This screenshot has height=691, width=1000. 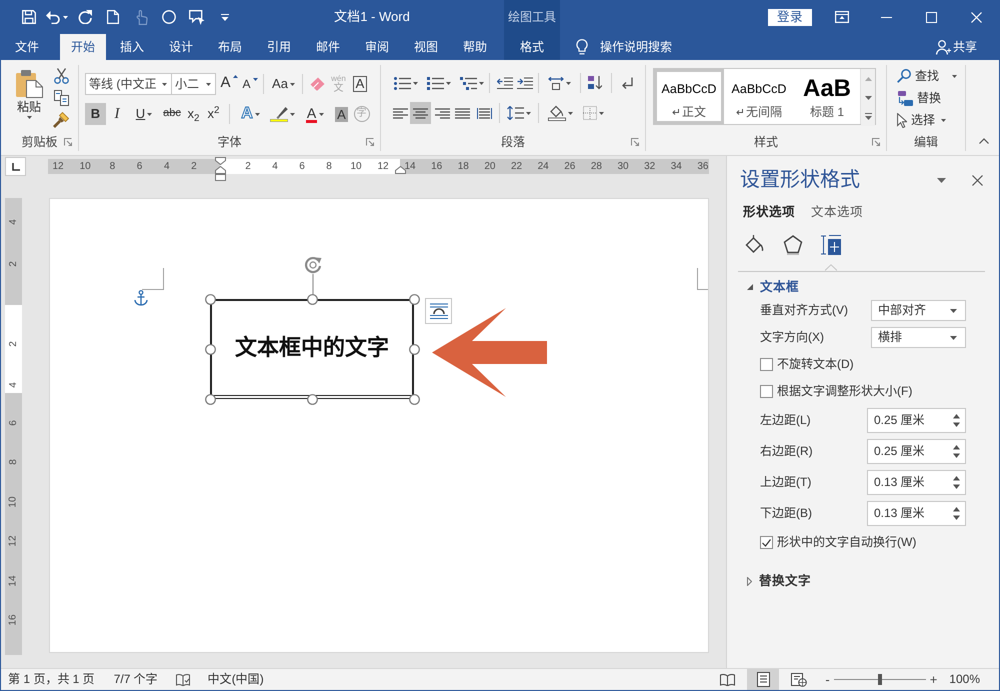 I want to click on ruler-number: 4, so click(x=167, y=166).